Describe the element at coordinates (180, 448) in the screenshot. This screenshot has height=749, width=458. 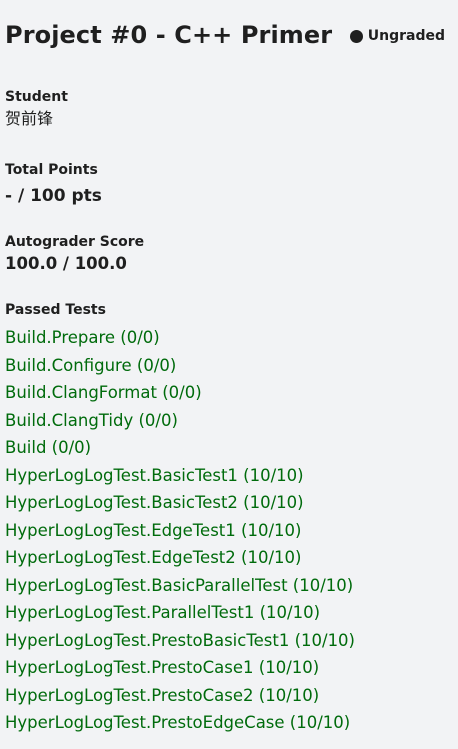
I see `test-link: Build (0/0)` at that location.